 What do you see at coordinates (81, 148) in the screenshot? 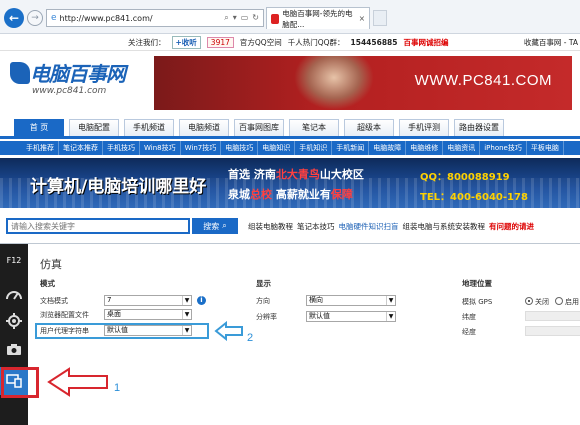
I see `subnav-link: 笔记本推荐` at bounding box center [81, 148].